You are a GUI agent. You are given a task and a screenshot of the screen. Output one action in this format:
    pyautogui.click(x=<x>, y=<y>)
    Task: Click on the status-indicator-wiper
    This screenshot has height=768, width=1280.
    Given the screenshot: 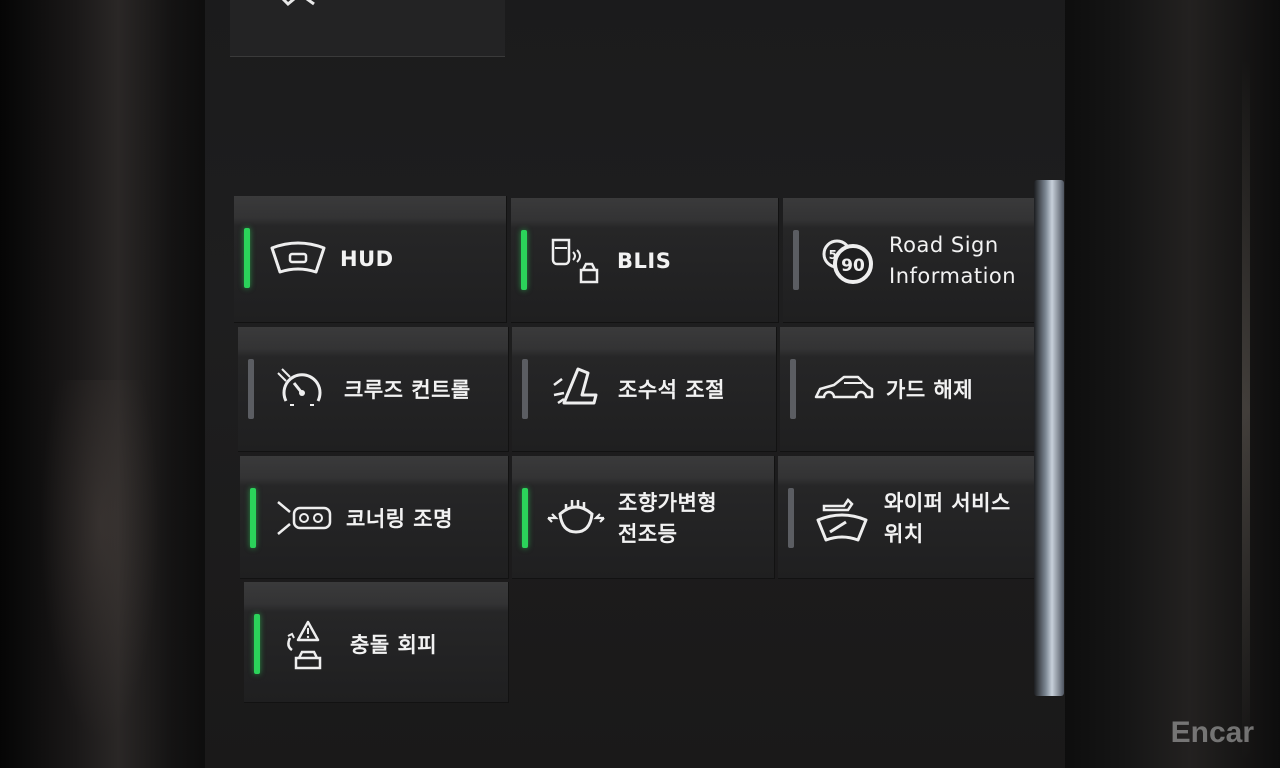 What is the action you would take?
    pyautogui.click(x=791, y=518)
    